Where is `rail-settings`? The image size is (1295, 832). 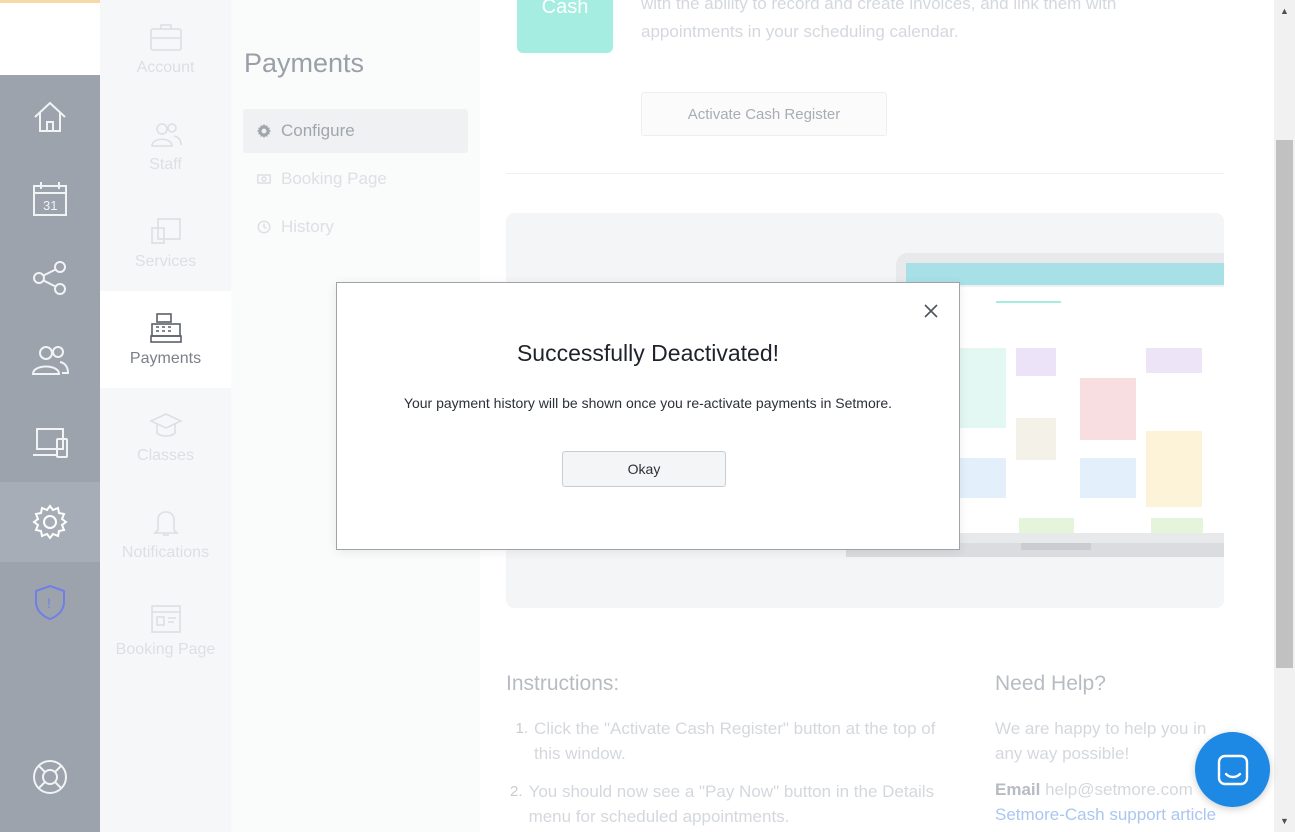 rail-settings is located at coordinates (50, 522).